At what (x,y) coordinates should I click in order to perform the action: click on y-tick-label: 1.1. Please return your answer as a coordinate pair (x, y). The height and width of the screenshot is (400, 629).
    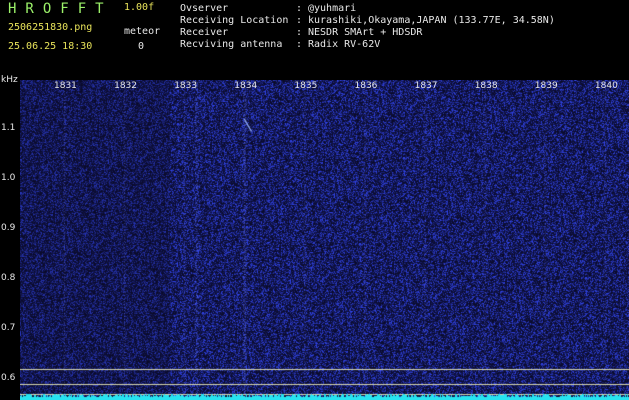
    Looking at the image, I should click on (8, 128).